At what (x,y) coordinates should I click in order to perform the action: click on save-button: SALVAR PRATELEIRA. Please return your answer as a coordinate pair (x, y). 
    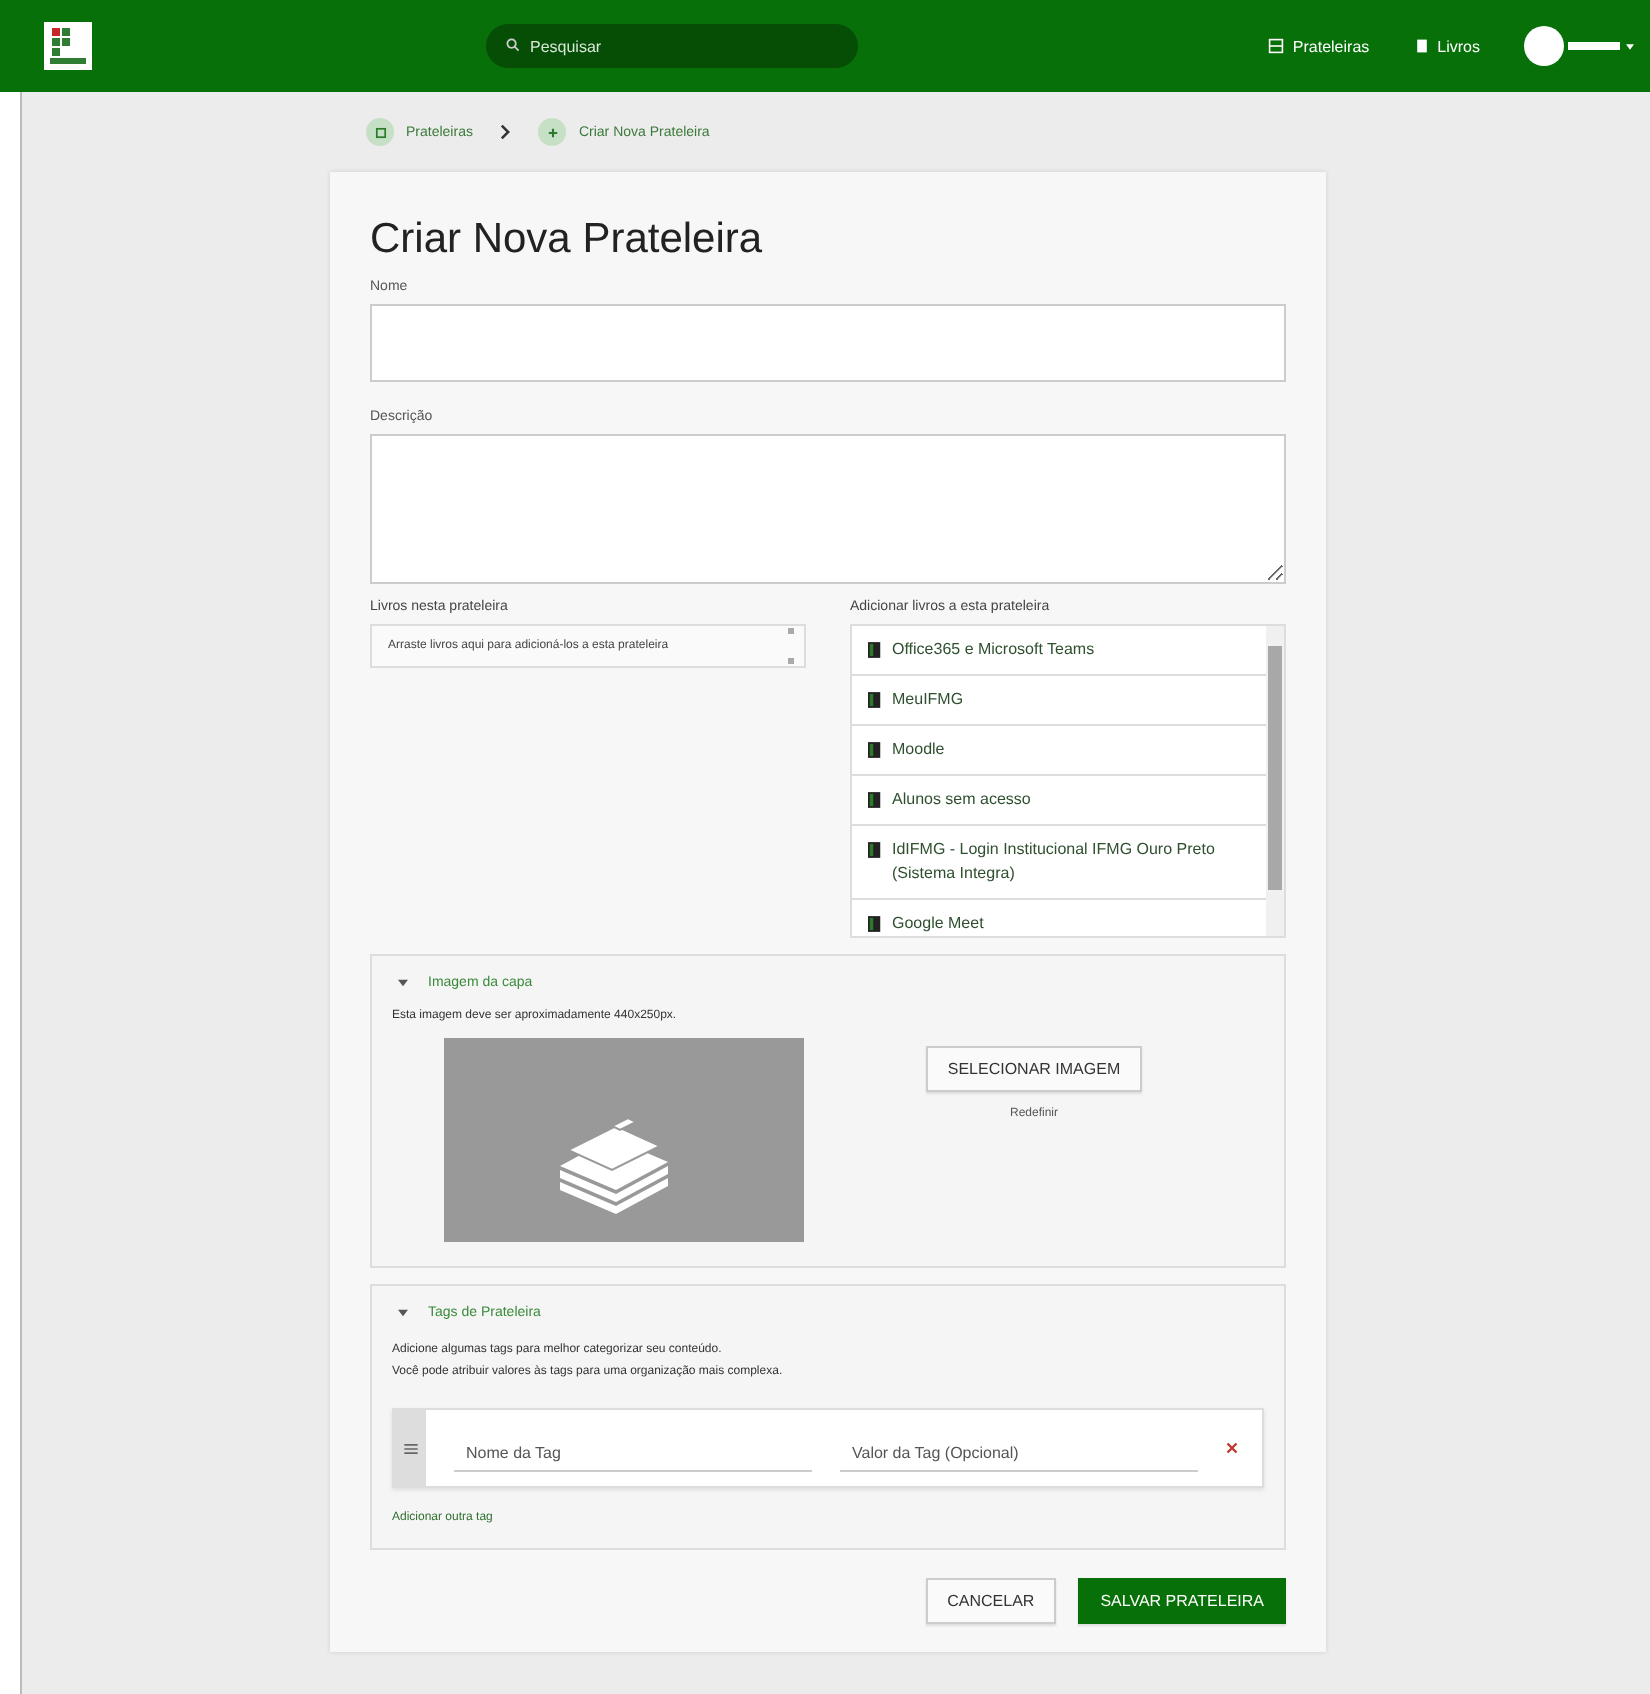
    Looking at the image, I should click on (1182, 1601).